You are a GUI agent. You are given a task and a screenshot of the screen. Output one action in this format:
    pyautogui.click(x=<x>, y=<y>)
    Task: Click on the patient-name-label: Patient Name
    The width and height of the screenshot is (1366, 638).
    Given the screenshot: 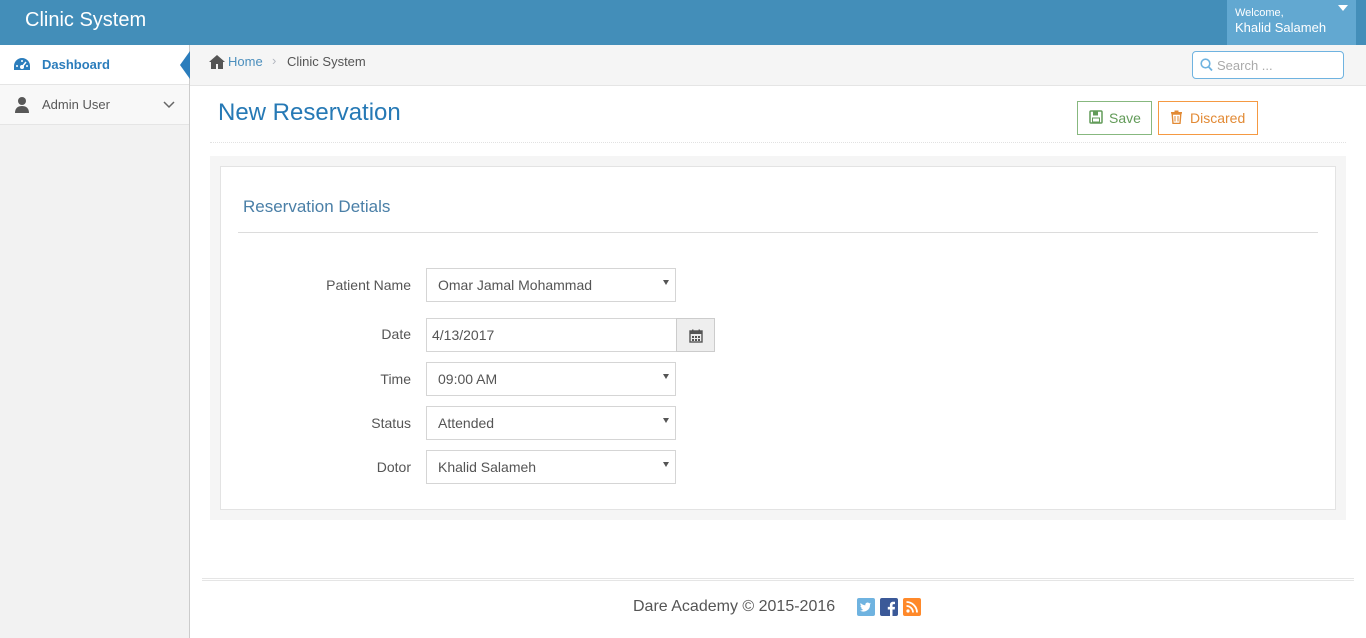 What is the action you would take?
    pyautogui.click(x=368, y=285)
    